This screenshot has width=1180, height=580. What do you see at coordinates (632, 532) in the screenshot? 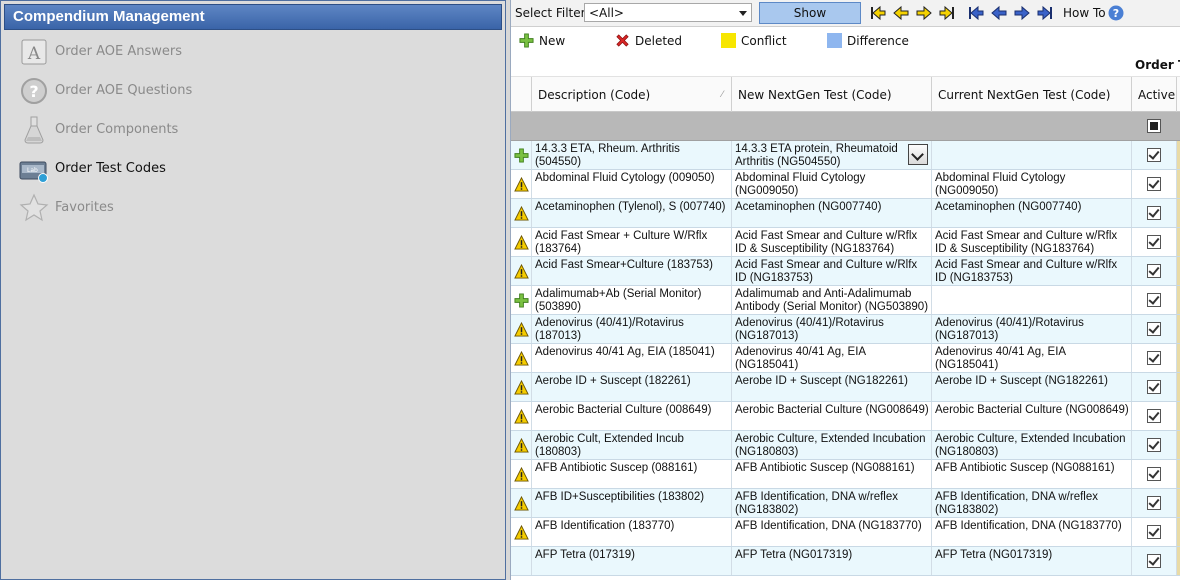
I see `description-cell: AFB Identification (183770)` at bounding box center [632, 532].